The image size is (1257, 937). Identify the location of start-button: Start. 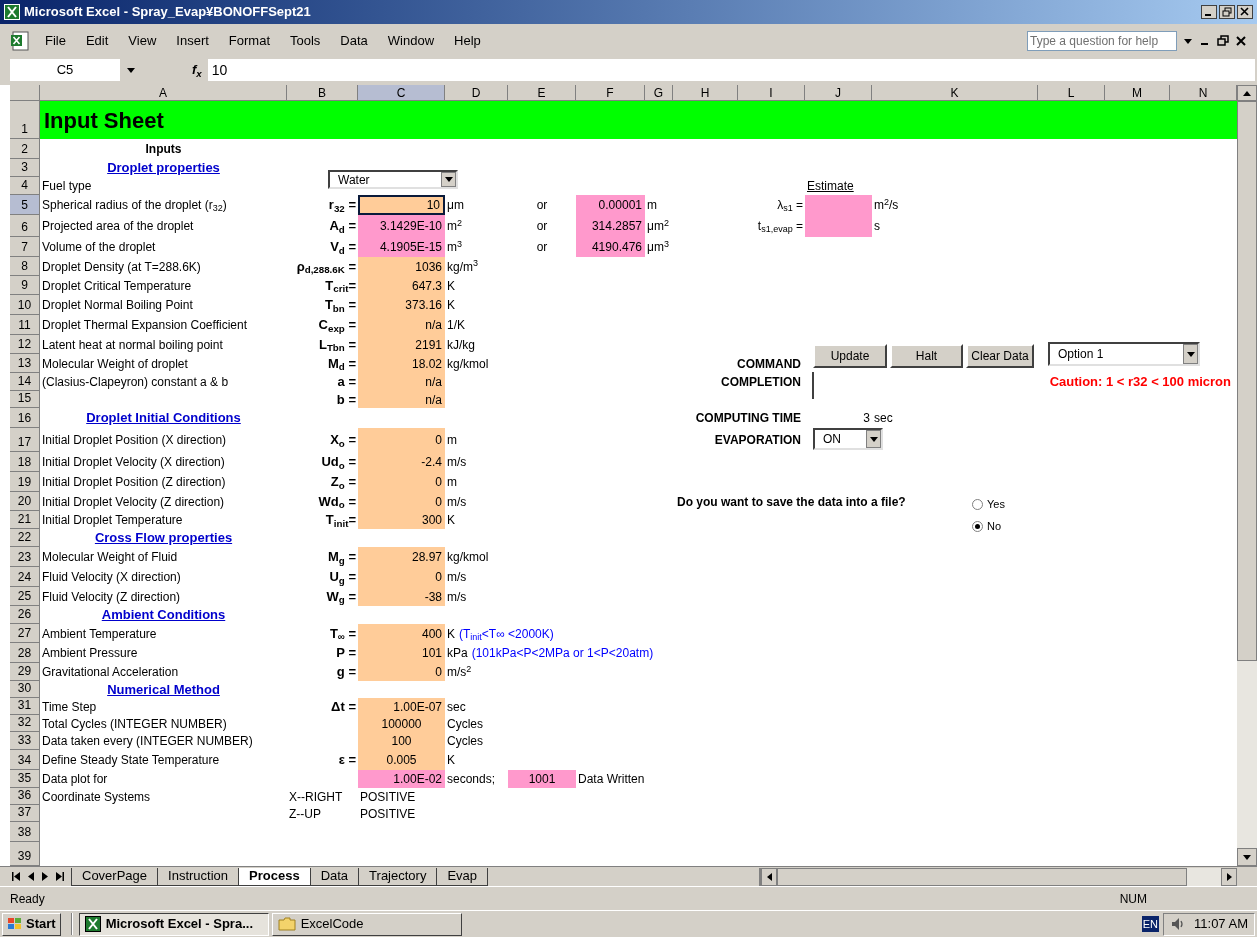
(31, 924).